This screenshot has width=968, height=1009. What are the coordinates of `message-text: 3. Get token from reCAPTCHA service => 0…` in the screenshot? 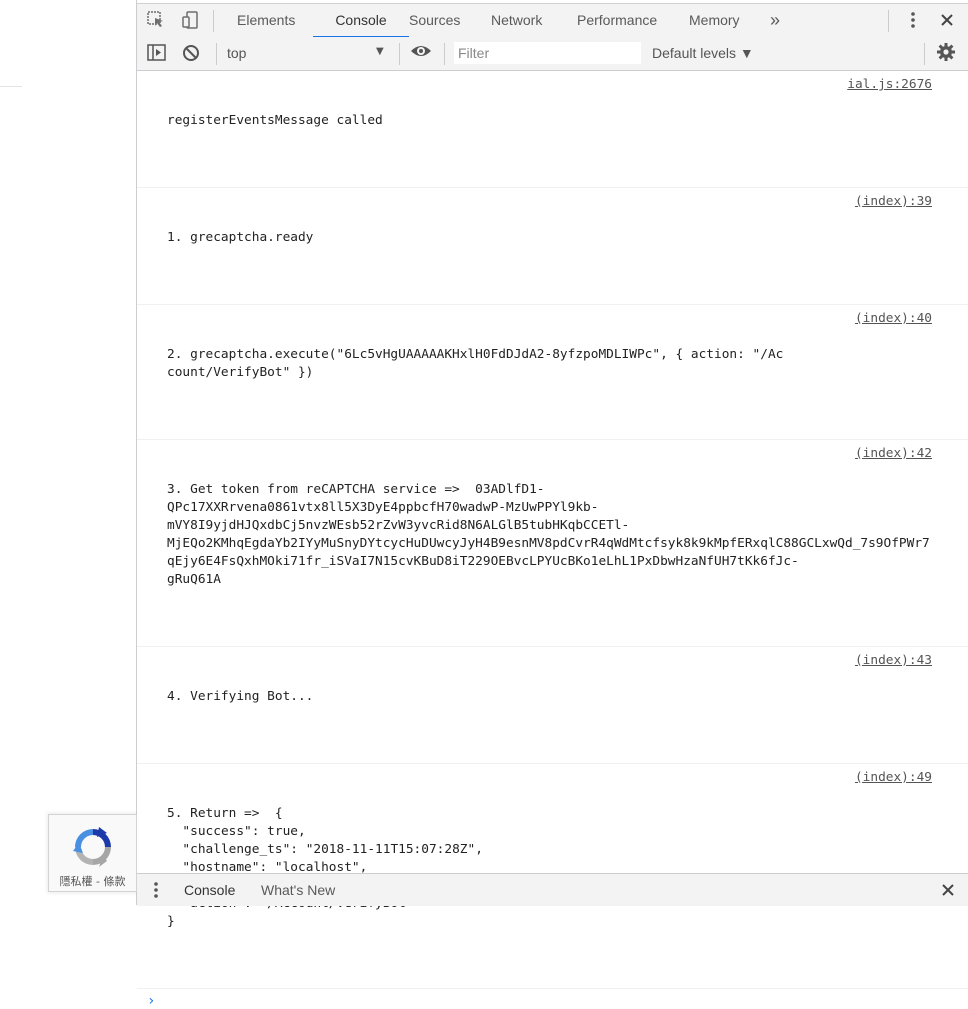 It's located at (548, 534).